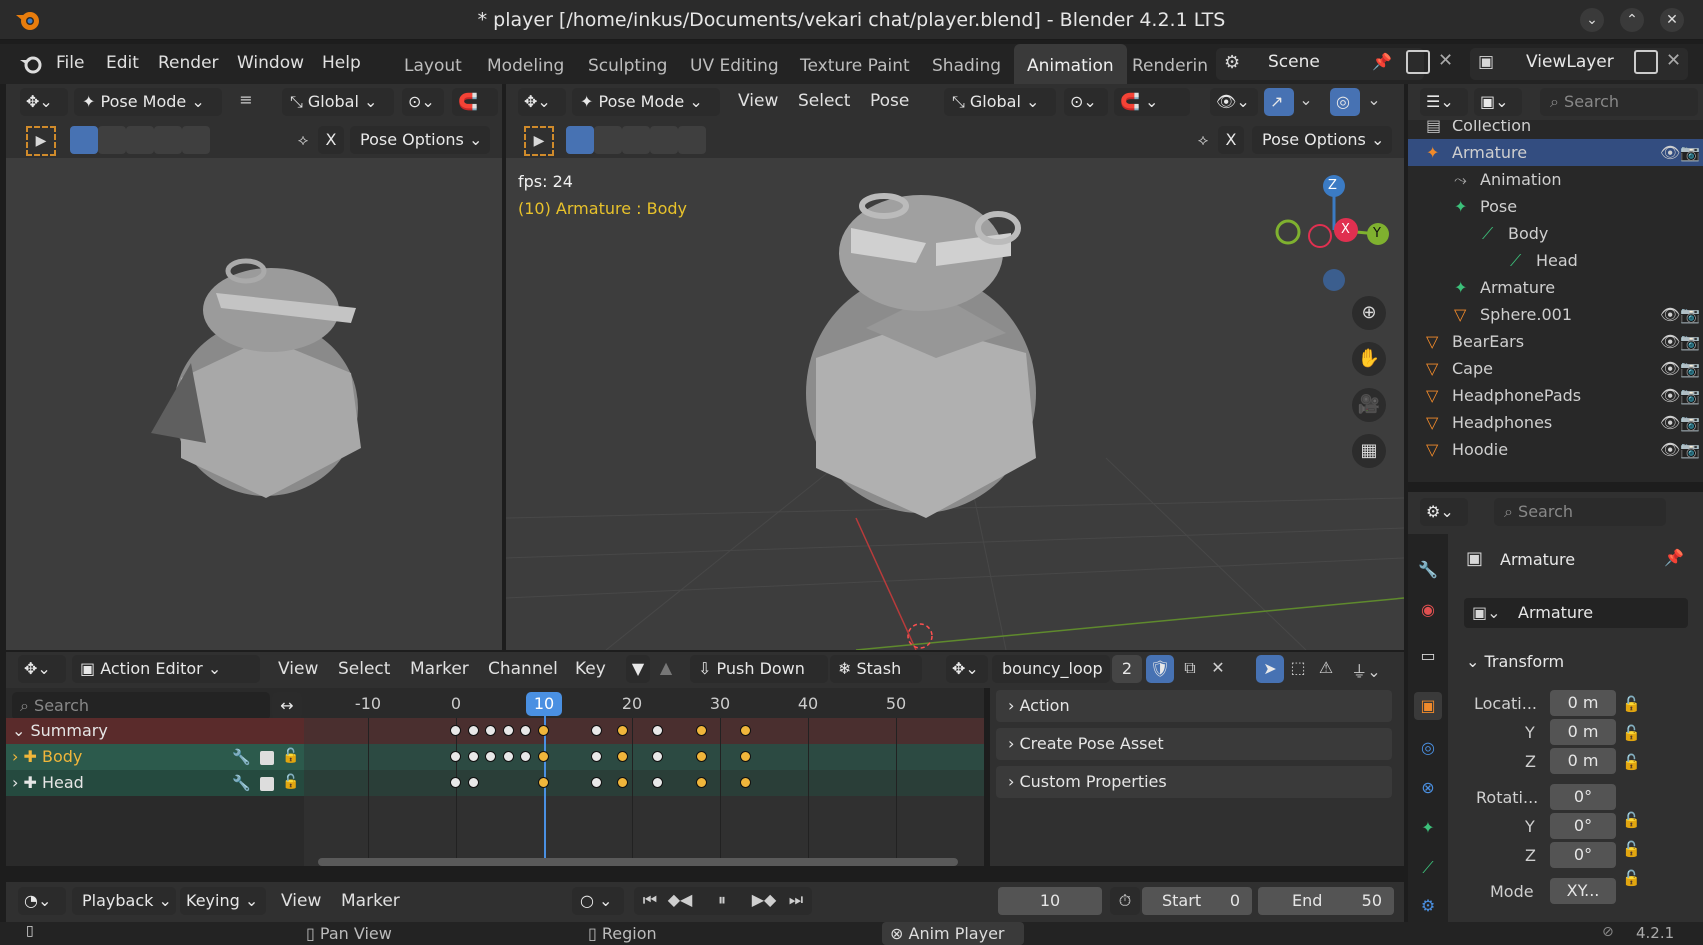 This screenshot has height=945, width=1703. What do you see at coordinates (542, 102) in the screenshot?
I see `main-editor-type-button: ✥⌄` at bounding box center [542, 102].